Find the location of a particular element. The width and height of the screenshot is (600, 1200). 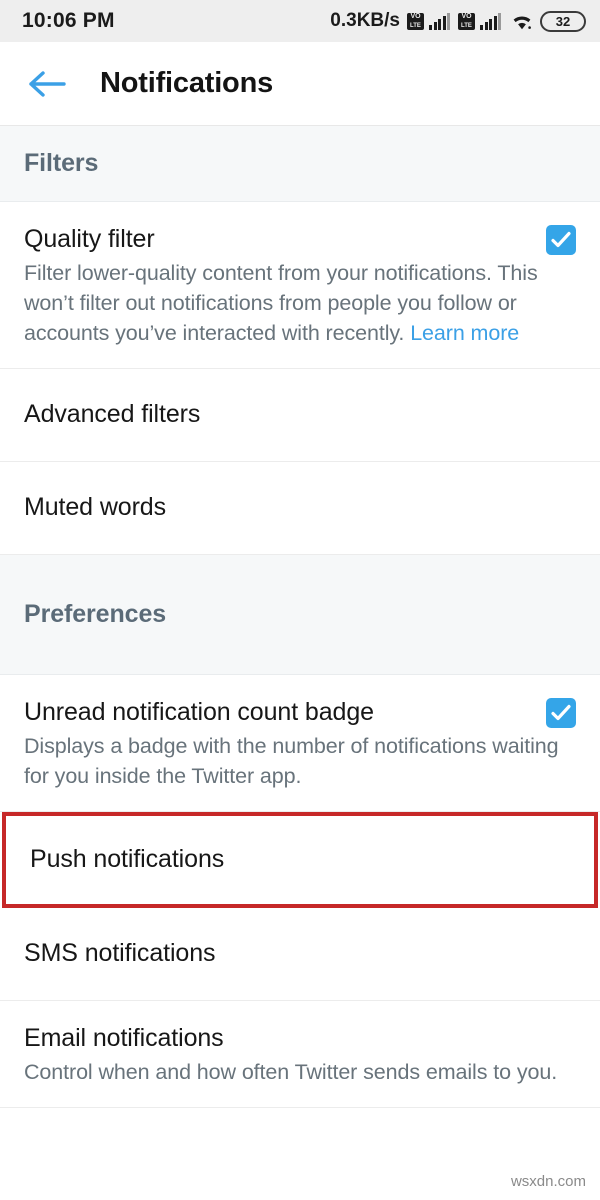

back-button is located at coordinates (47, 84).